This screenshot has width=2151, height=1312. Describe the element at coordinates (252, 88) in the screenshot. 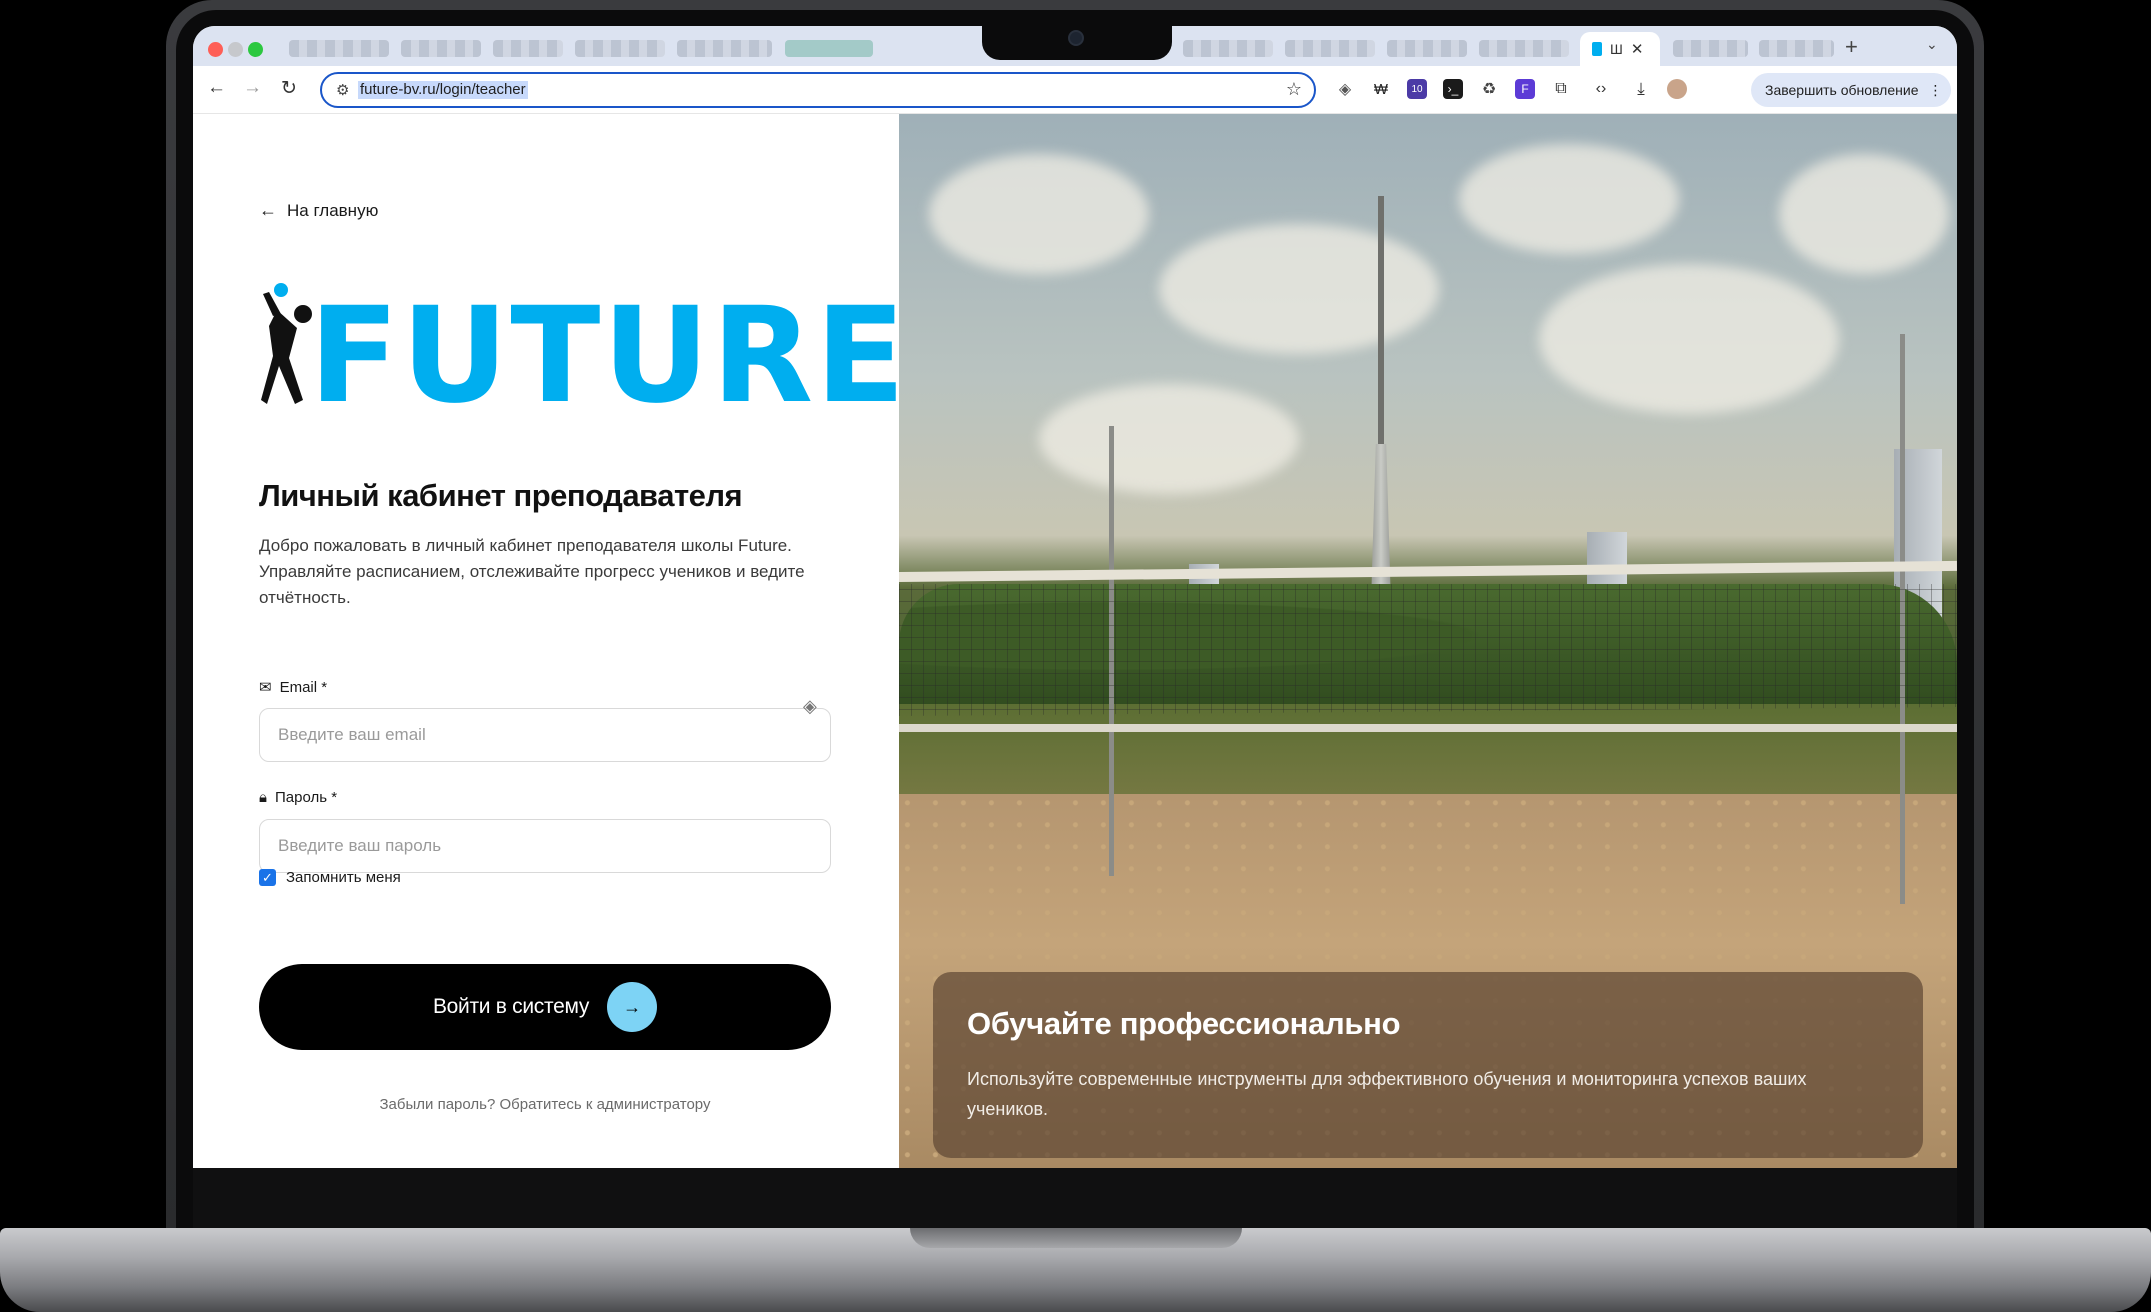

I see `forward-arrow-icon: →` at that location.